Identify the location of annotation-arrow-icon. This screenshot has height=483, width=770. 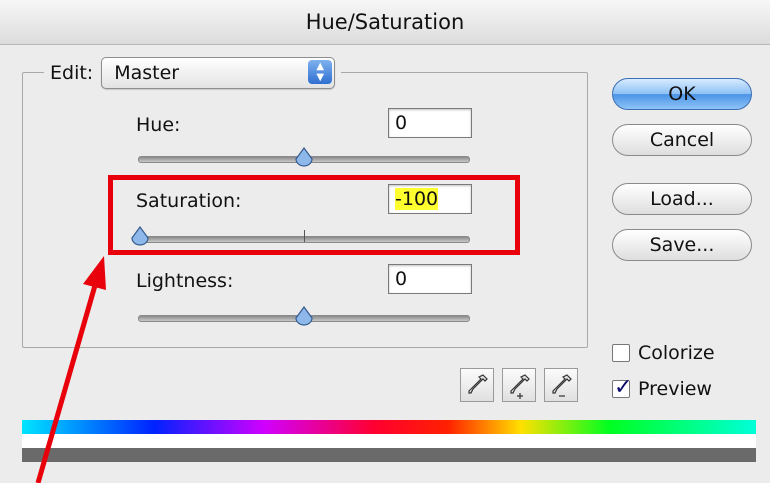
(70, 369).